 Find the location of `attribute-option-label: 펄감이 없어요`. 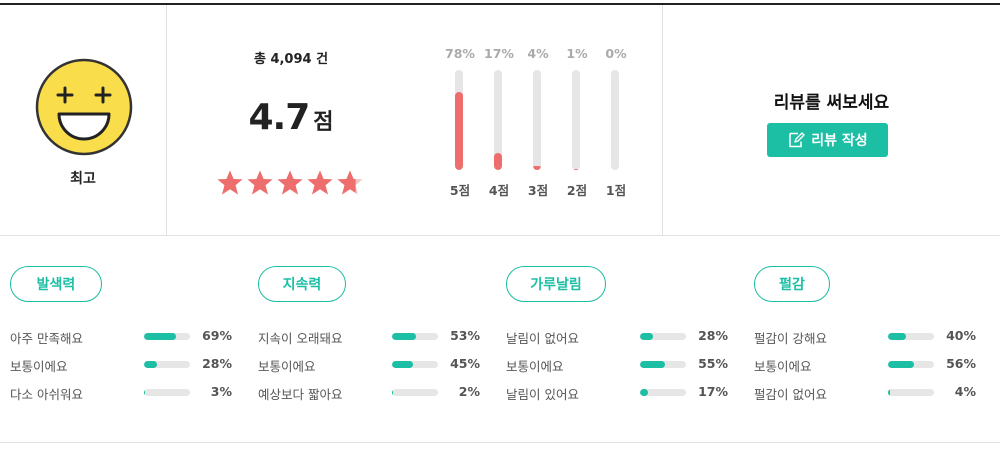

attribute-option-label: 펄감이 없어요 is located at coordinates (790, 394).